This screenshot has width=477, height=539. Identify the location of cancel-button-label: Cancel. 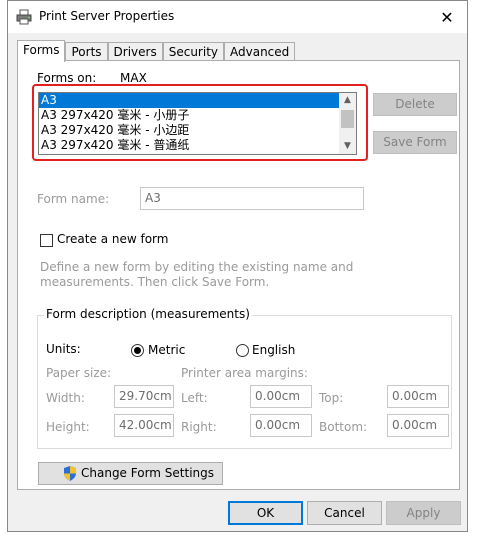
(344, 513).